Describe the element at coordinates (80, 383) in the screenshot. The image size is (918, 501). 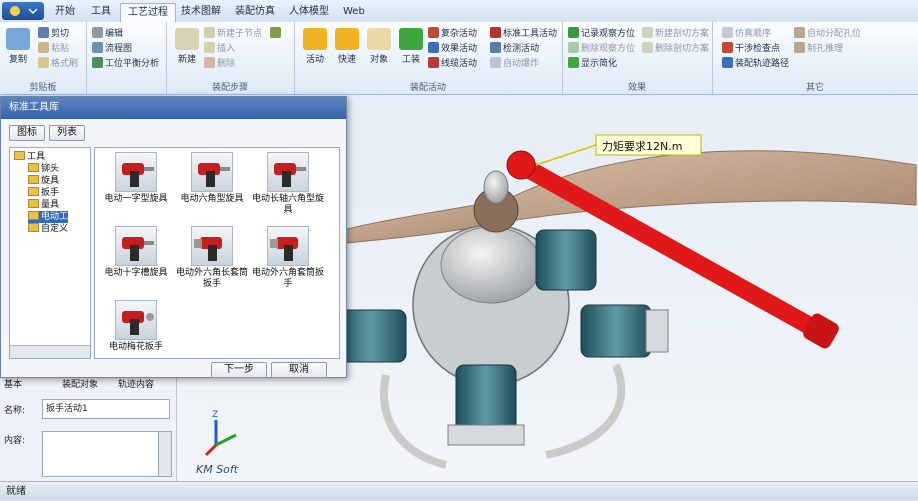
I see `tab-assembly-objects: 装配对象` at that location.